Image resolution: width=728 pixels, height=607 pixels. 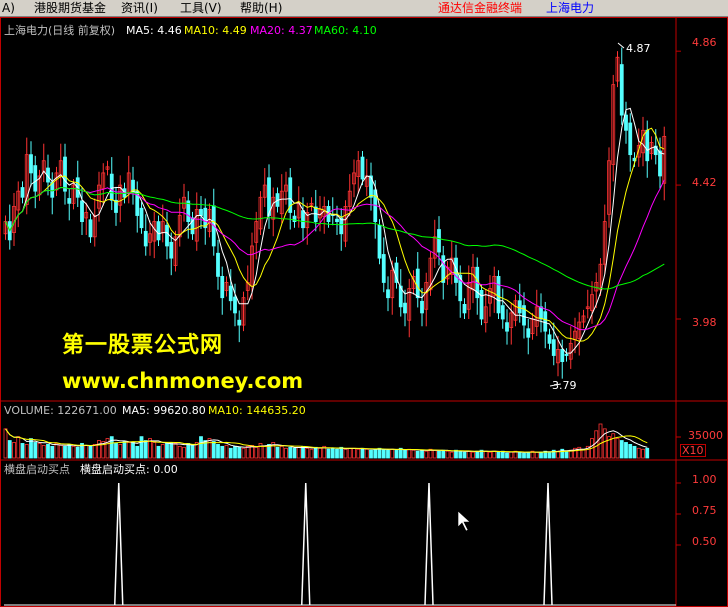 I want to click on menu-item-partial: A), so click(x=8, y=8).